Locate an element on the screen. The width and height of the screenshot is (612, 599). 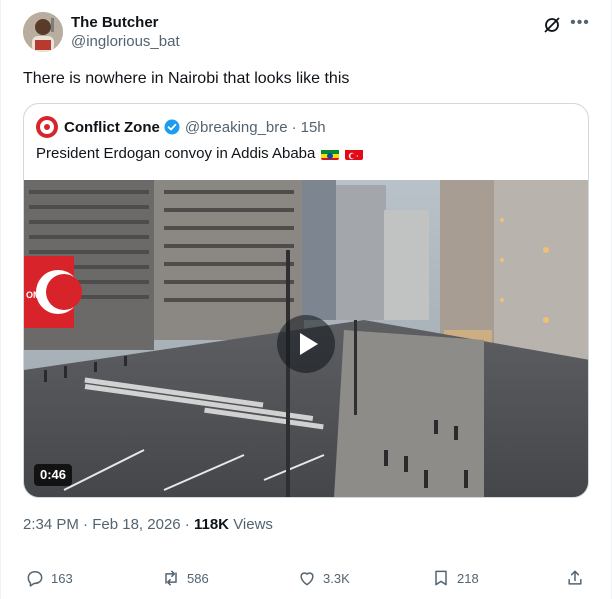
author-info: The Butcher @inglorious_bat is located at coordinates (125, 33).